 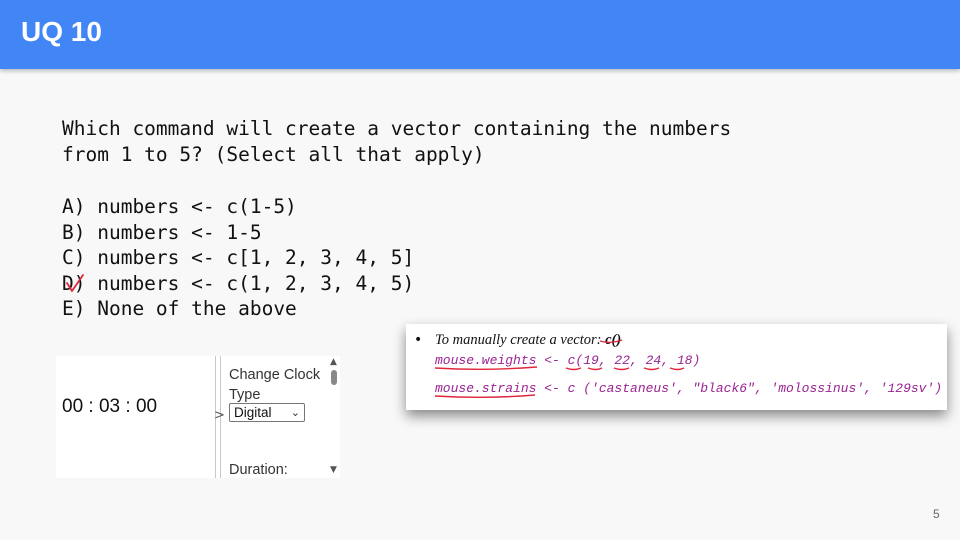 What do you see at coordinates (936, 514) in the screenshot?
I see `page-number: 5` at bounding box center [936, 514].